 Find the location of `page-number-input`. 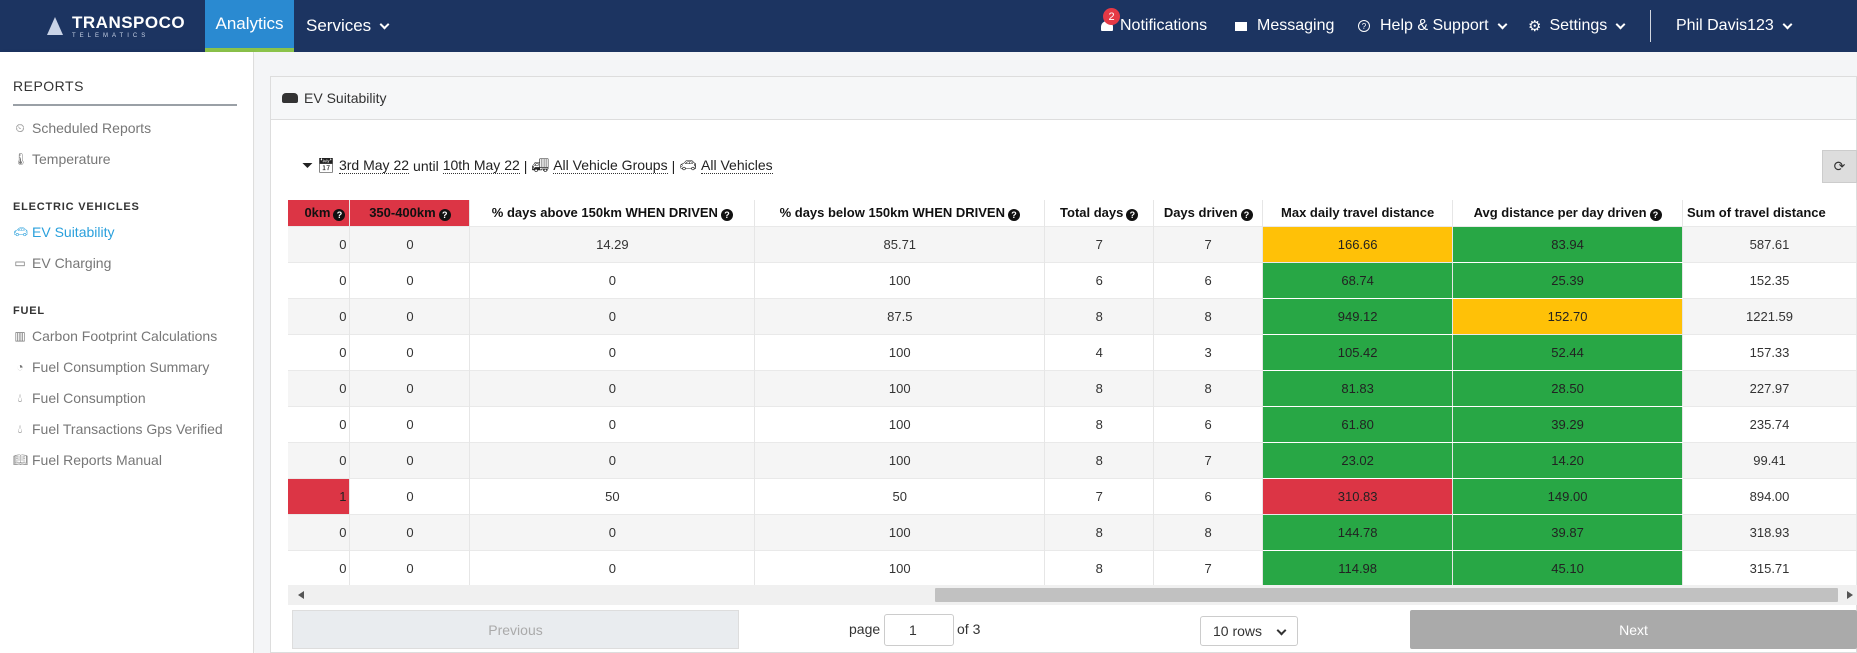

page-number-input is located at coordinates (919, 630).